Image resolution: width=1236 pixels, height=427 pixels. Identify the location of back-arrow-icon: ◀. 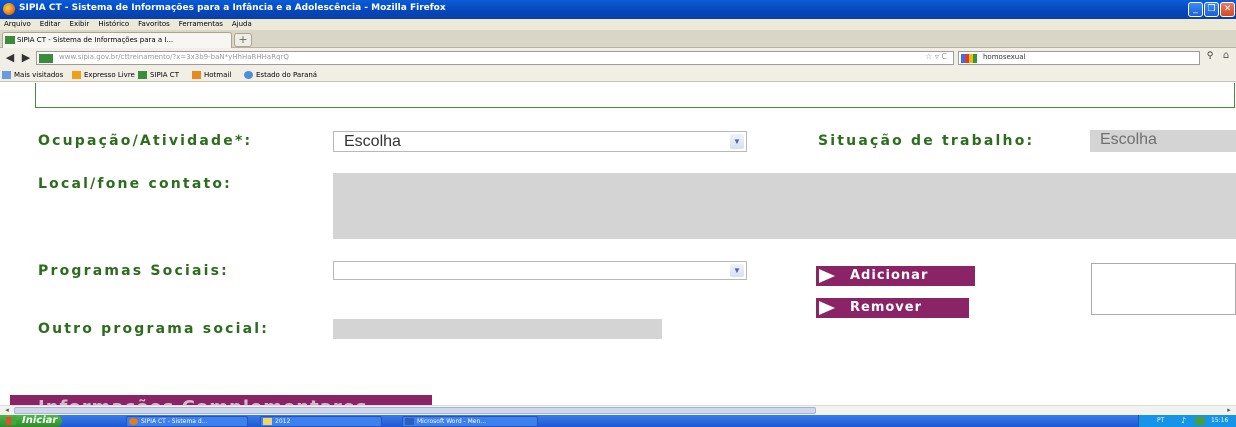
(10, 58).